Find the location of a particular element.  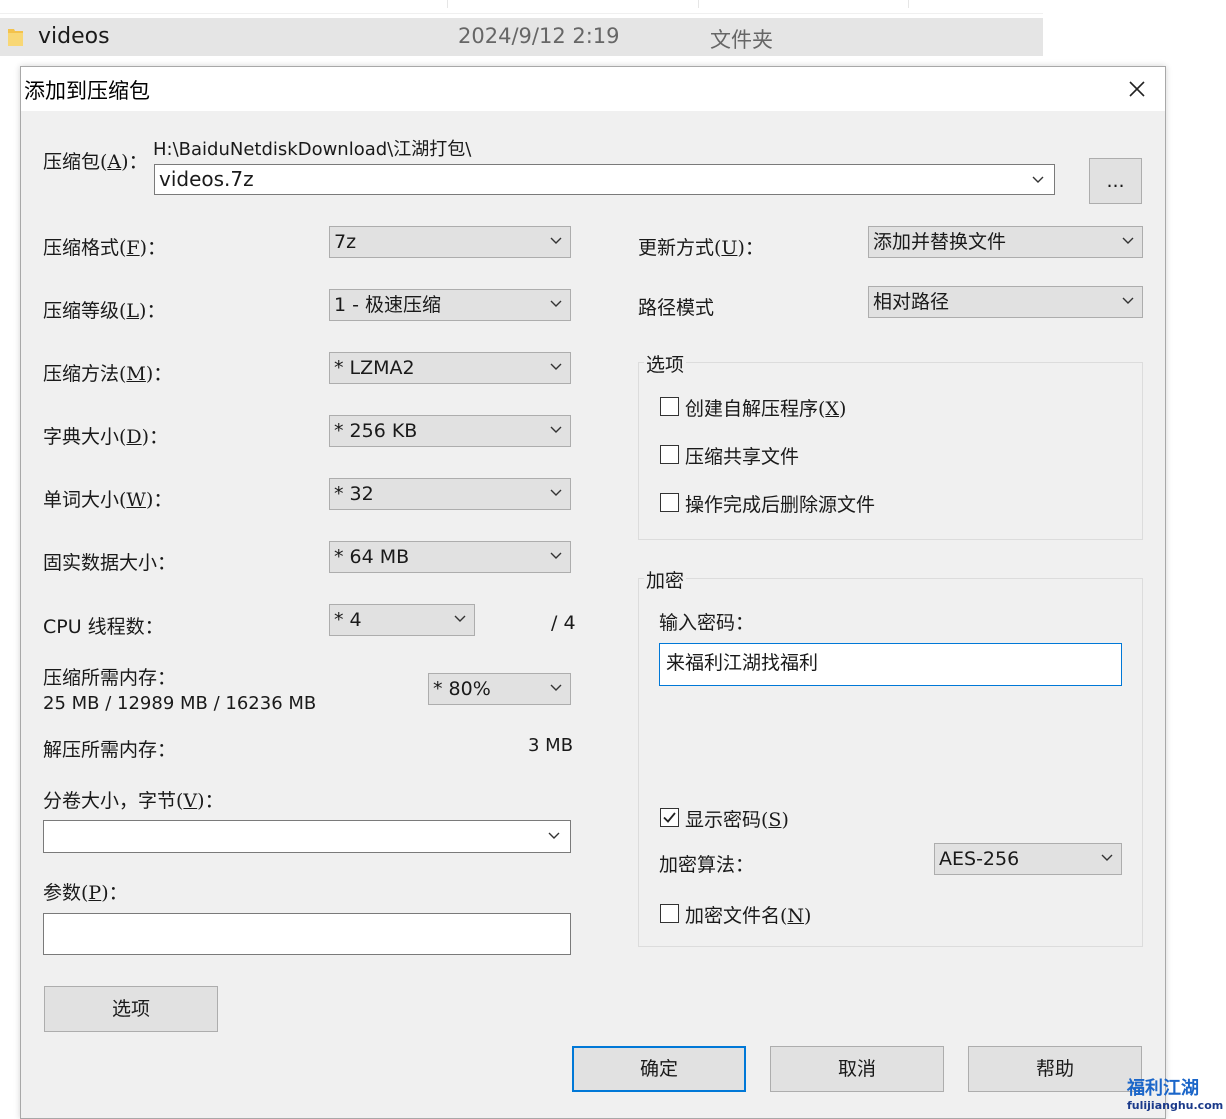

shared-files-checkbox is located at coordinates (669, 454).